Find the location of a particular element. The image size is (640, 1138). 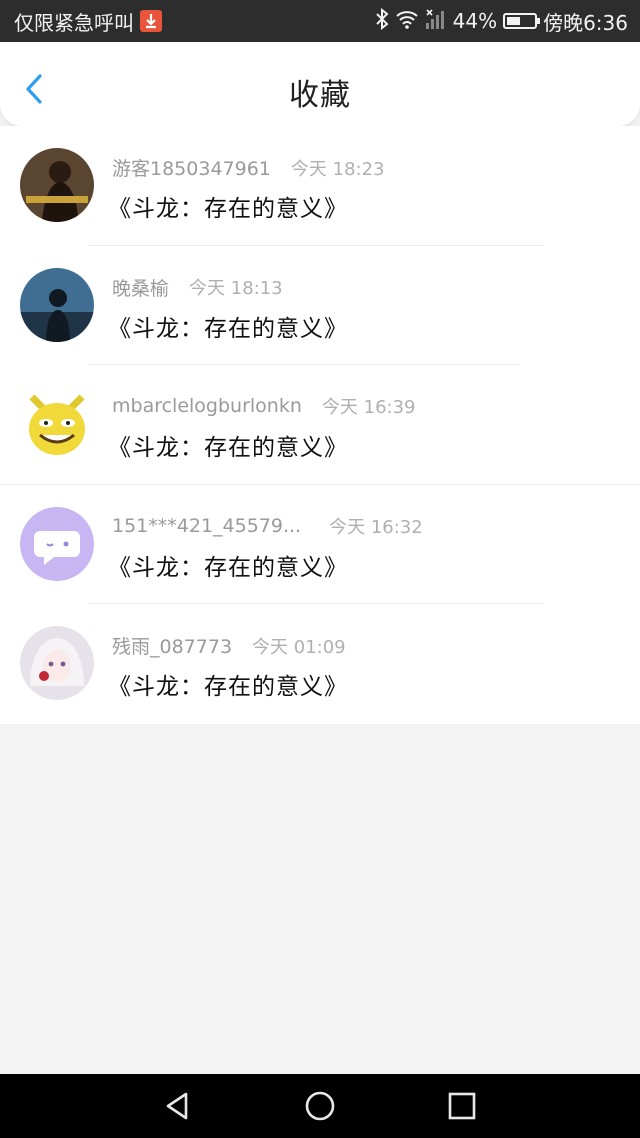

silhouette-sky-avatar is located at coordinates (57, 304).